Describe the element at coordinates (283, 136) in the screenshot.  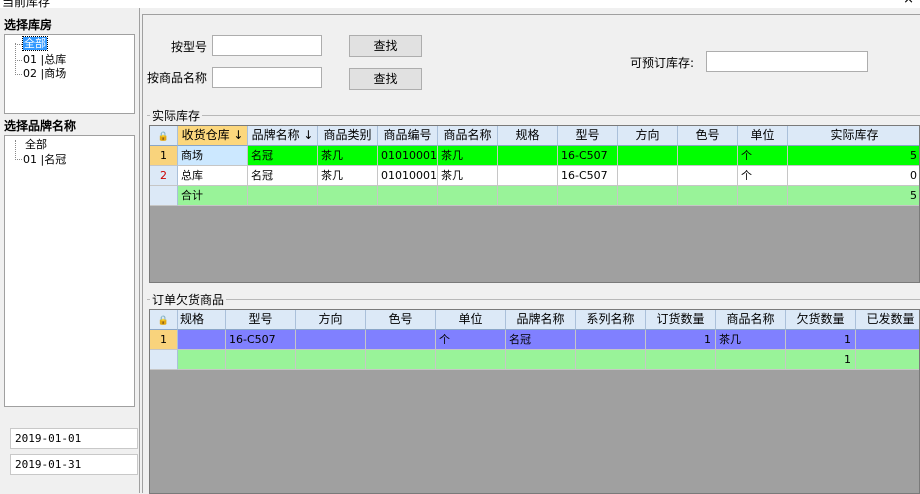
I see `col-brand-name: 品牌名称 ↓` at that location.